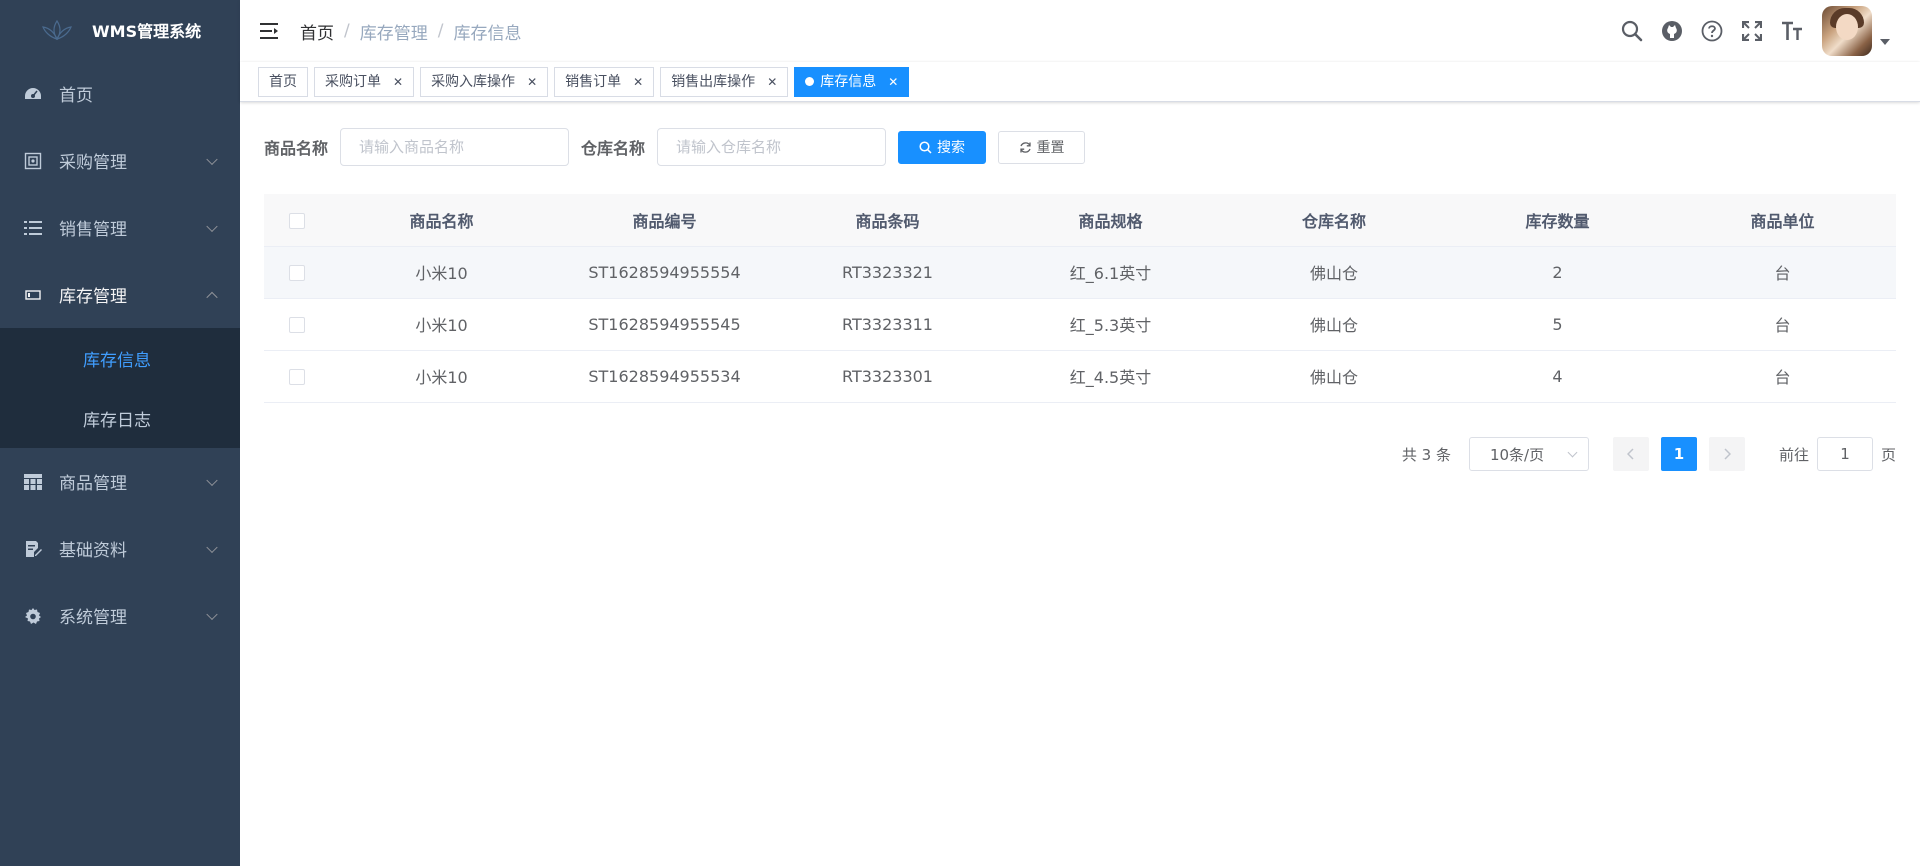 The image size is (1920, 866). I want to click on document-edit-icon, so click(33, 549).